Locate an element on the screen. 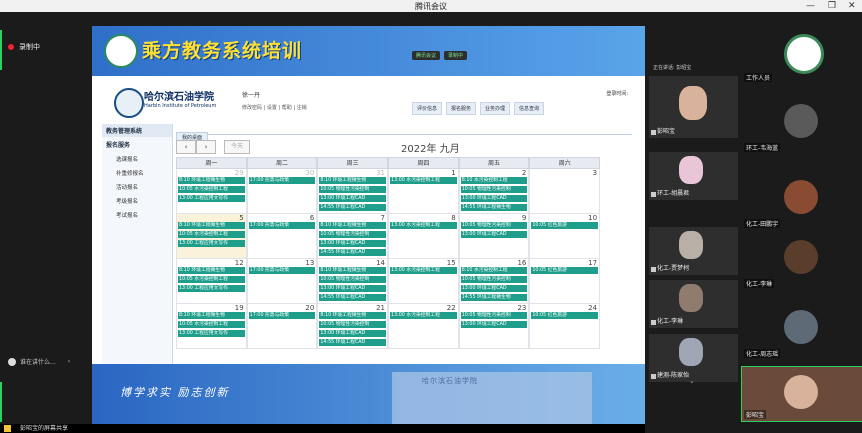 The height and width of the screenshot is (433, 862). today-button: 今天 is located at coordinates (237, 147).